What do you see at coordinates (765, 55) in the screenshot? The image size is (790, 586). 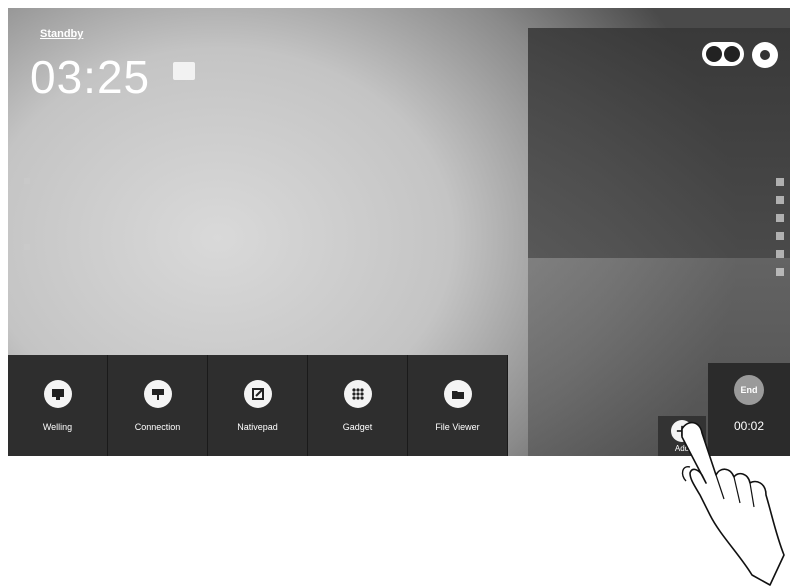 I see `settings-gear-icon` at bounding box center [765, 55].